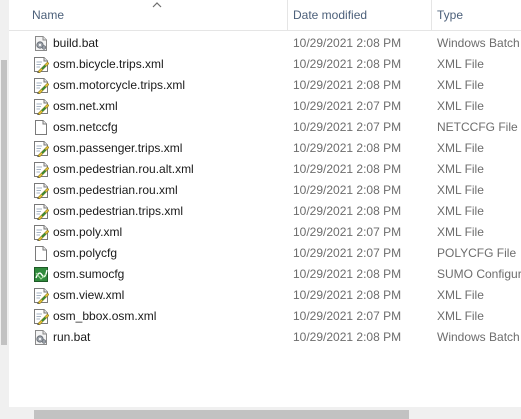 This screenshot has height=419, width=521. Describe the element at coordinates (115, 190) in the screenshot. I see `file-name: osm.pedestrian.rou.xml` at that location.